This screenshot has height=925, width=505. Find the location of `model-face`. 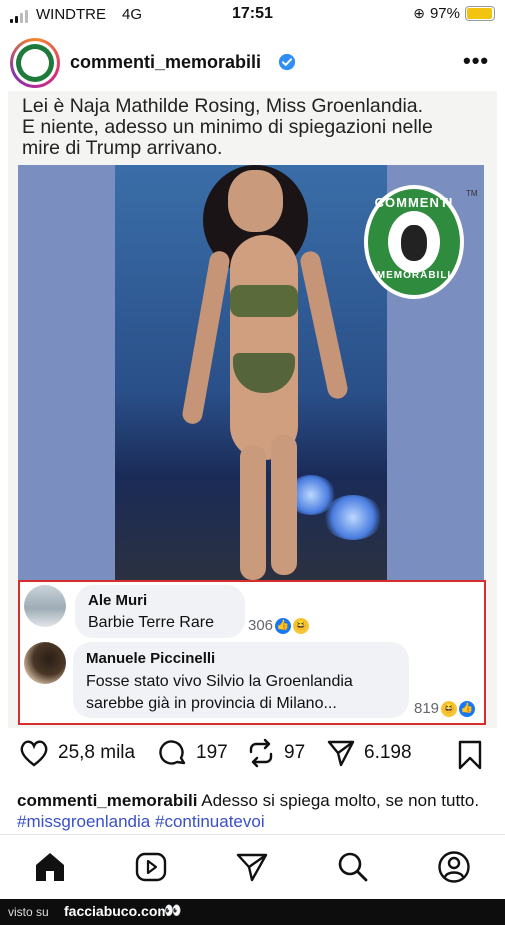

model-face is located at coordinates (255, 201).